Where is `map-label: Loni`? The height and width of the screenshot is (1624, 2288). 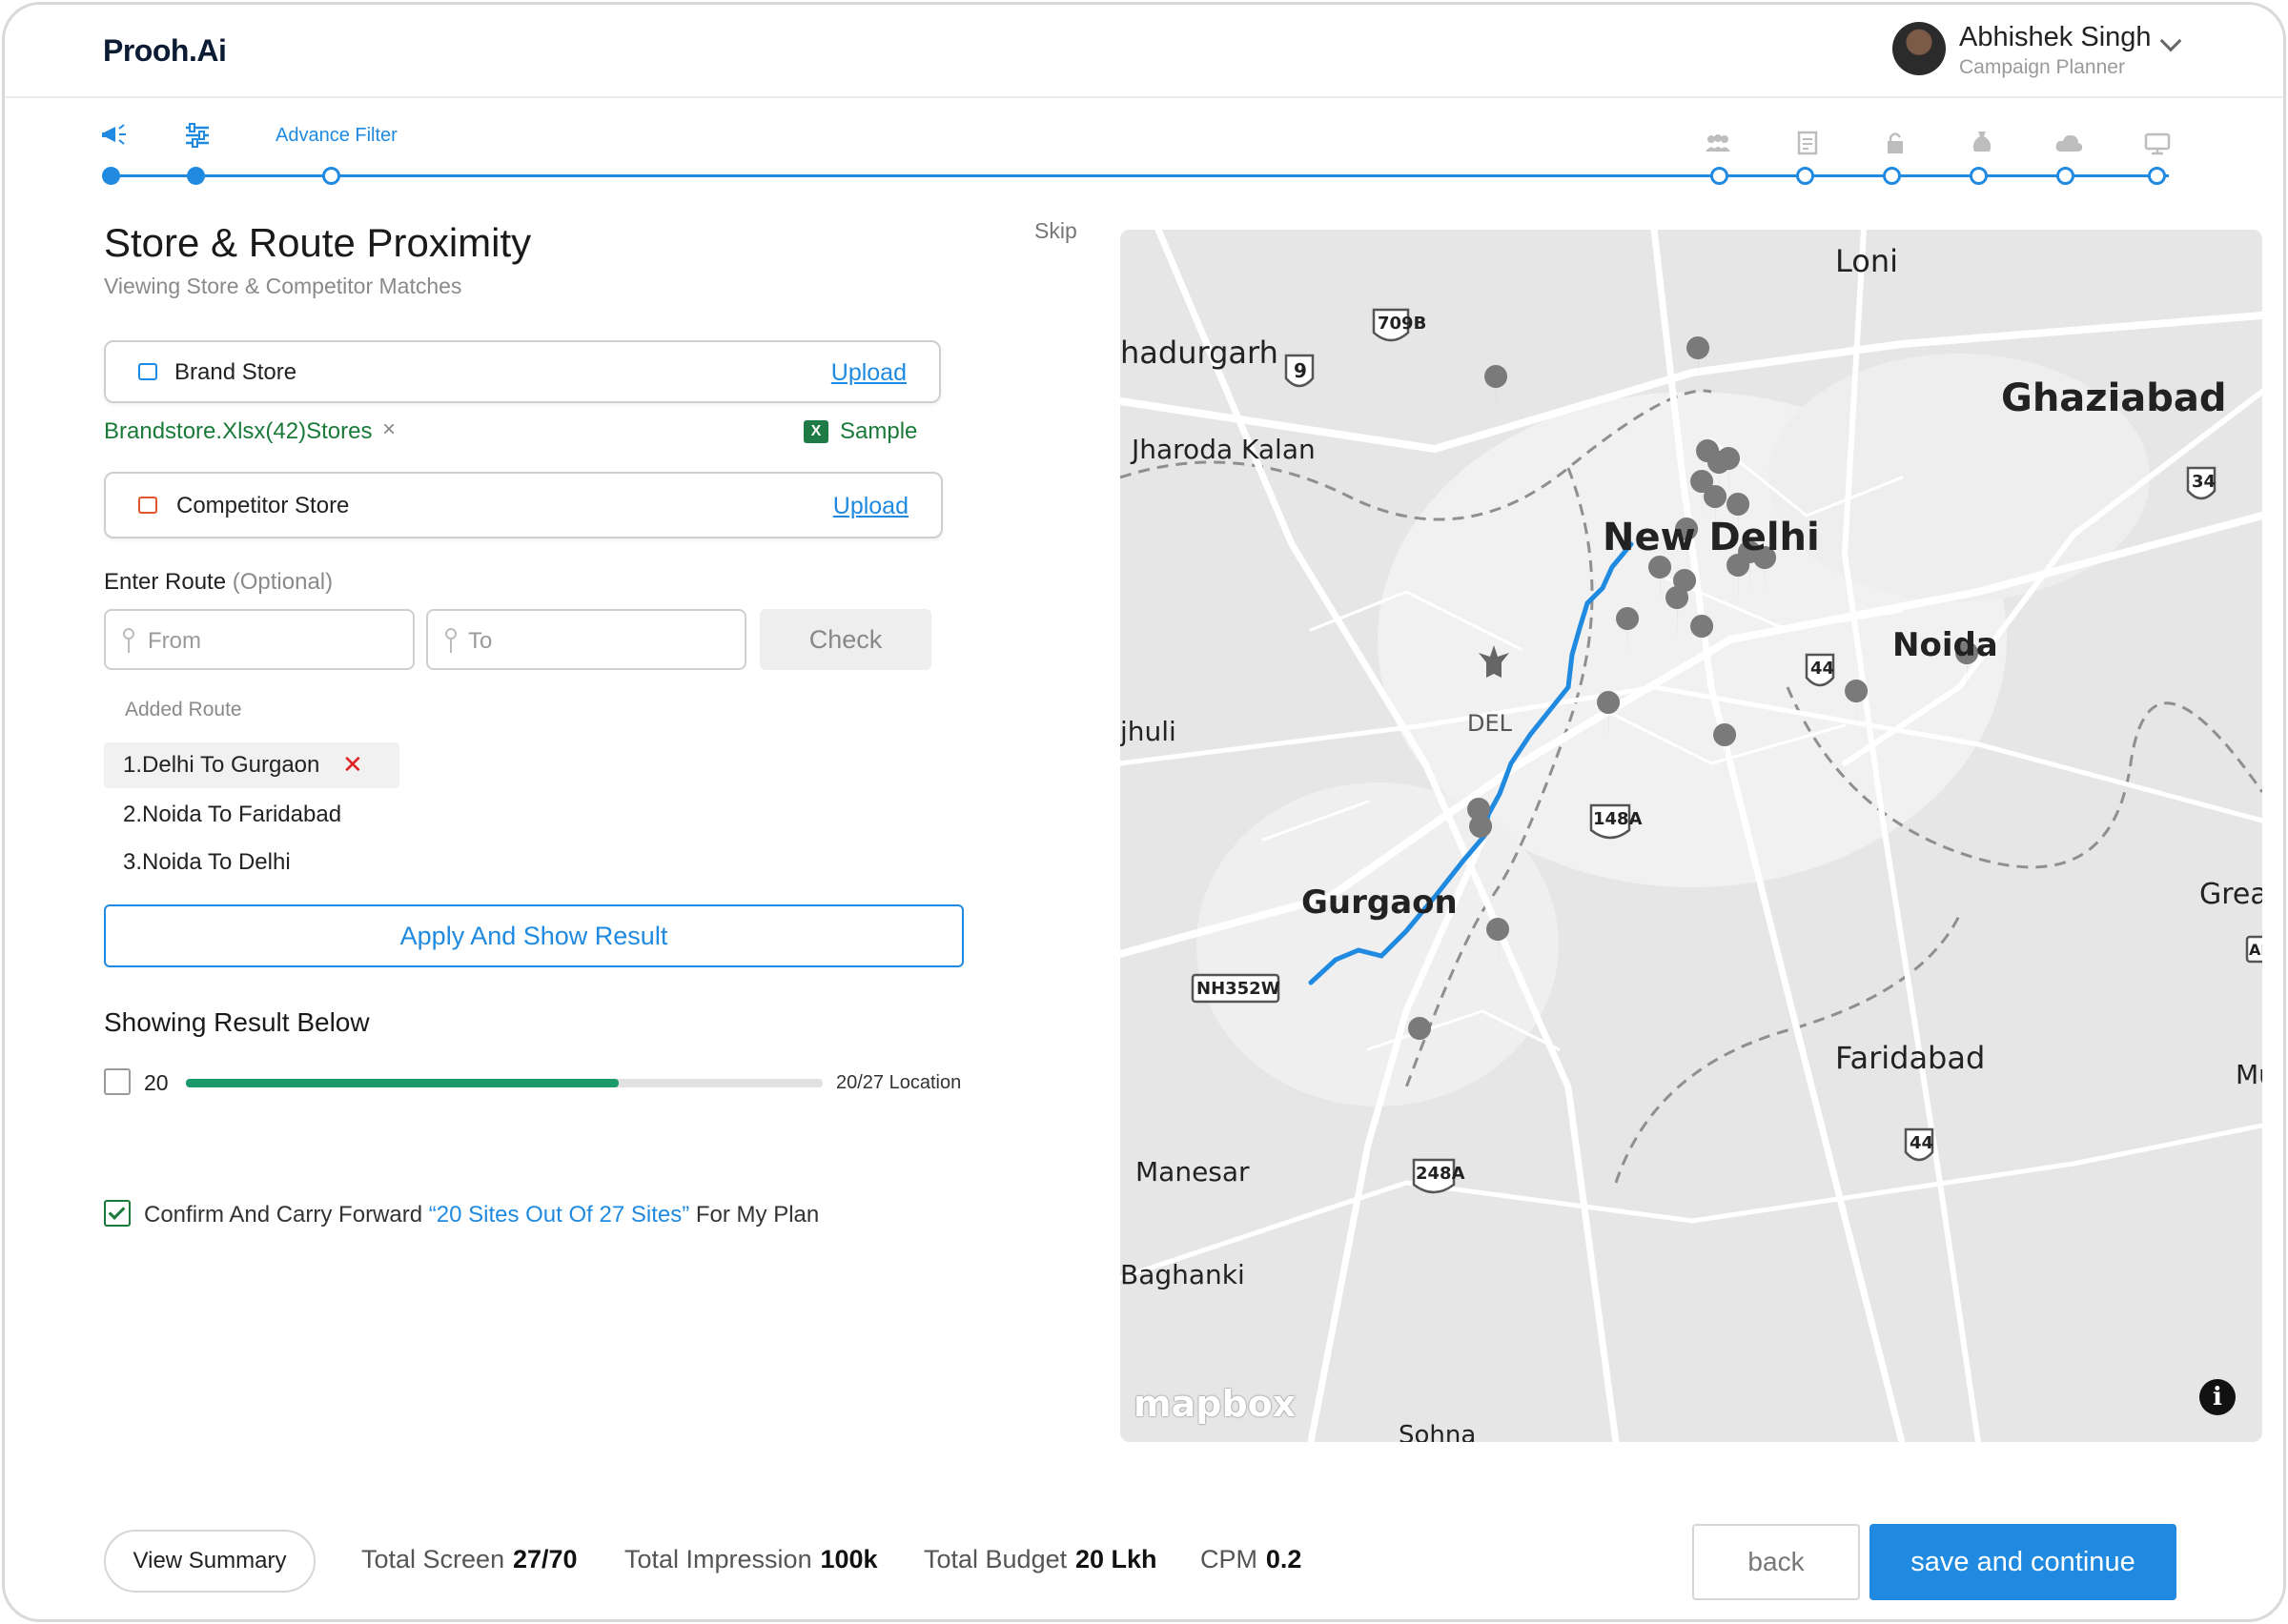
map-label: Loni is located at coordinates (1867, 261).